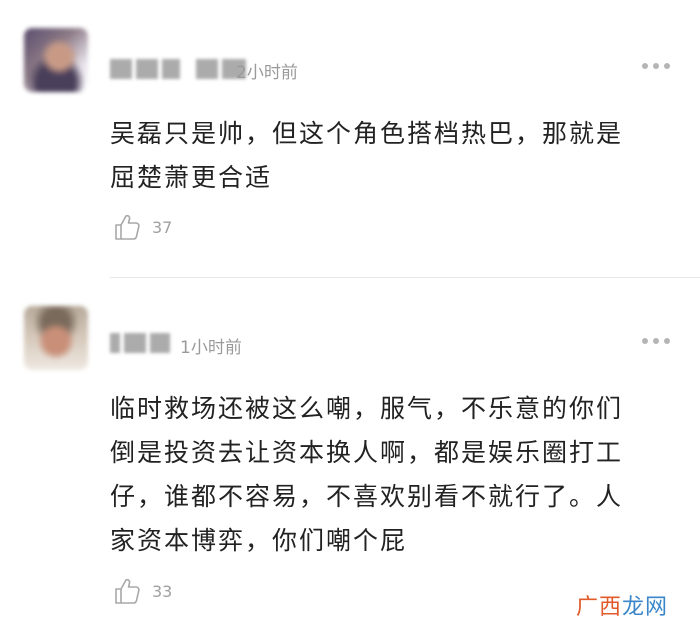 This screenshot has height=635, width=700. Describe the element at coordinates (162, 227) in the screenshot. I see `like-count: 37` at that location.